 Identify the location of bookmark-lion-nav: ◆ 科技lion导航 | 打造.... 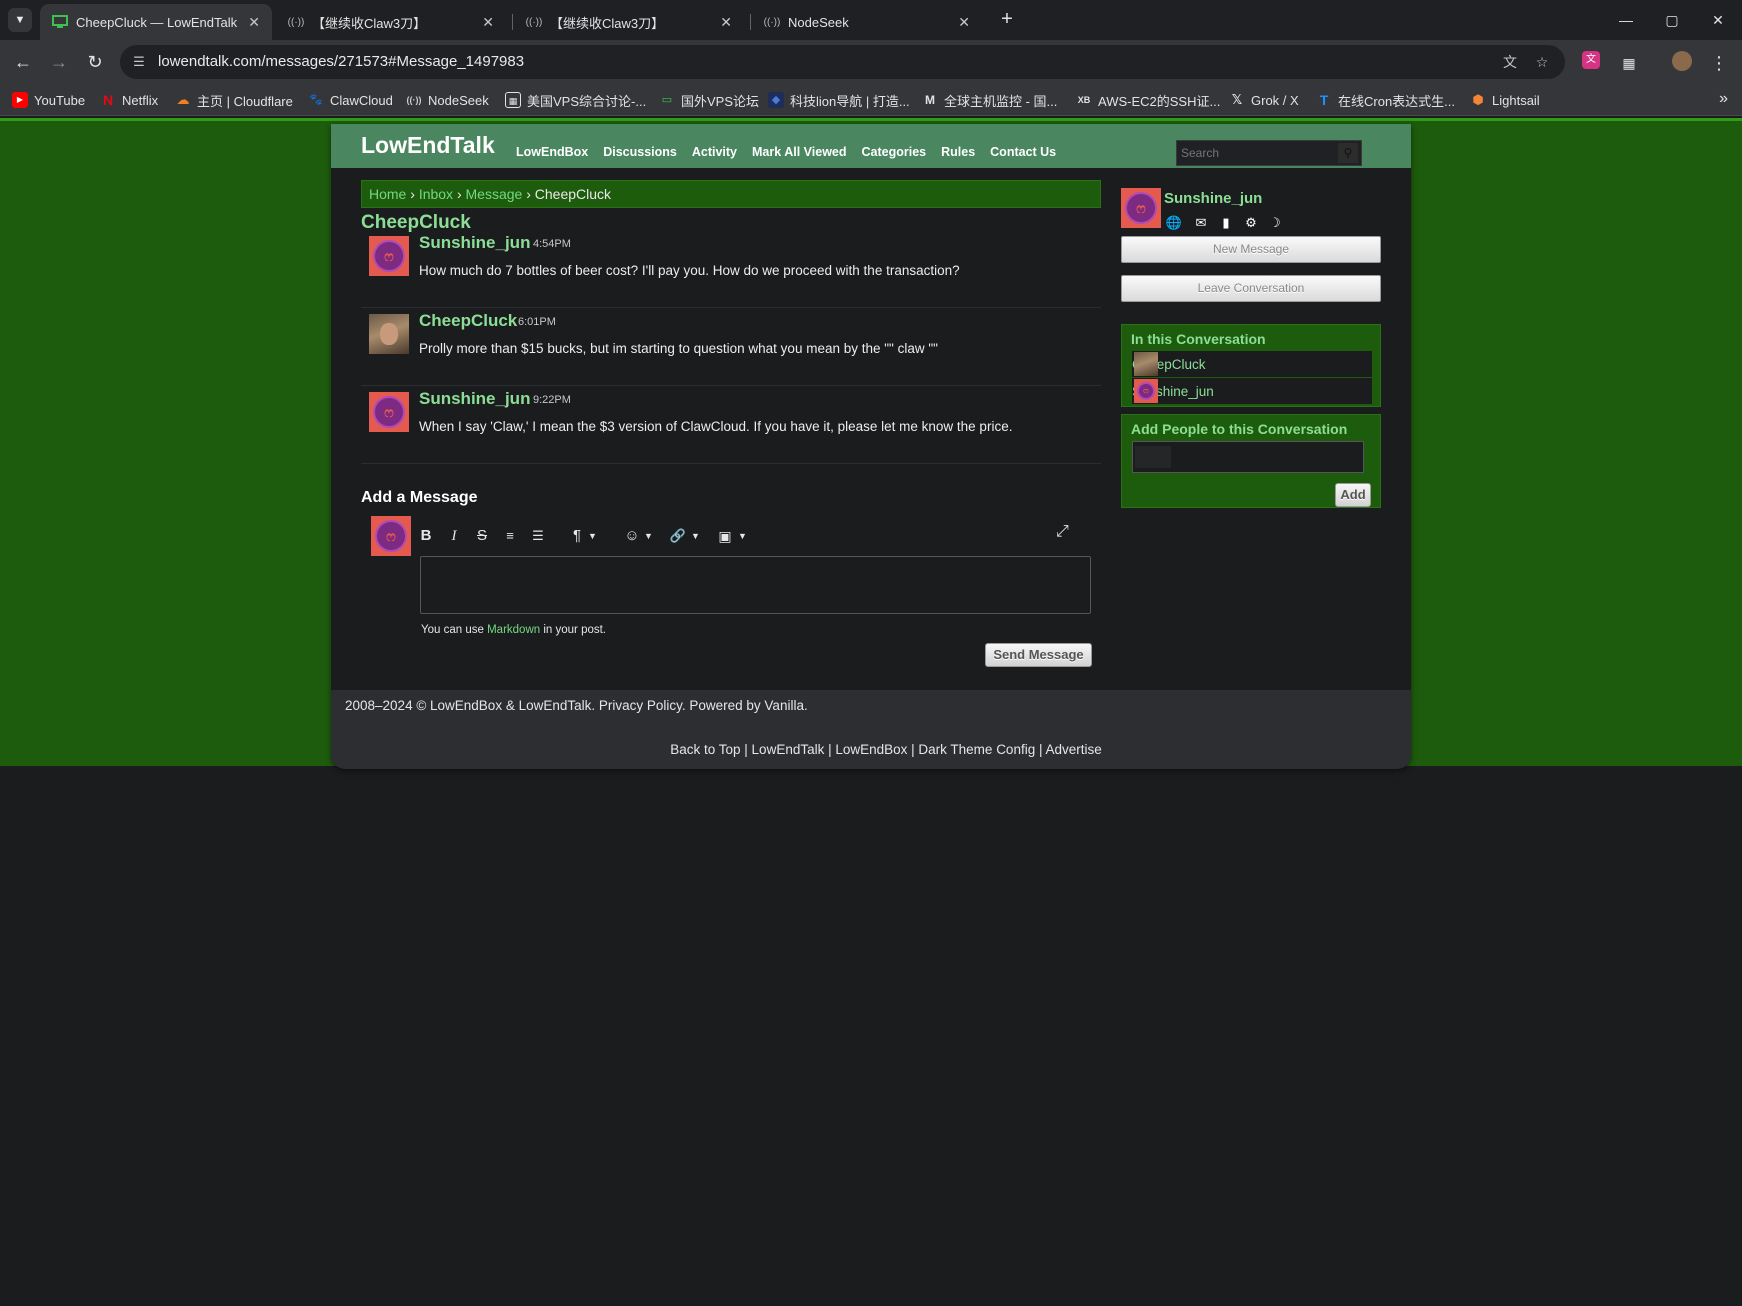
(839, 100).